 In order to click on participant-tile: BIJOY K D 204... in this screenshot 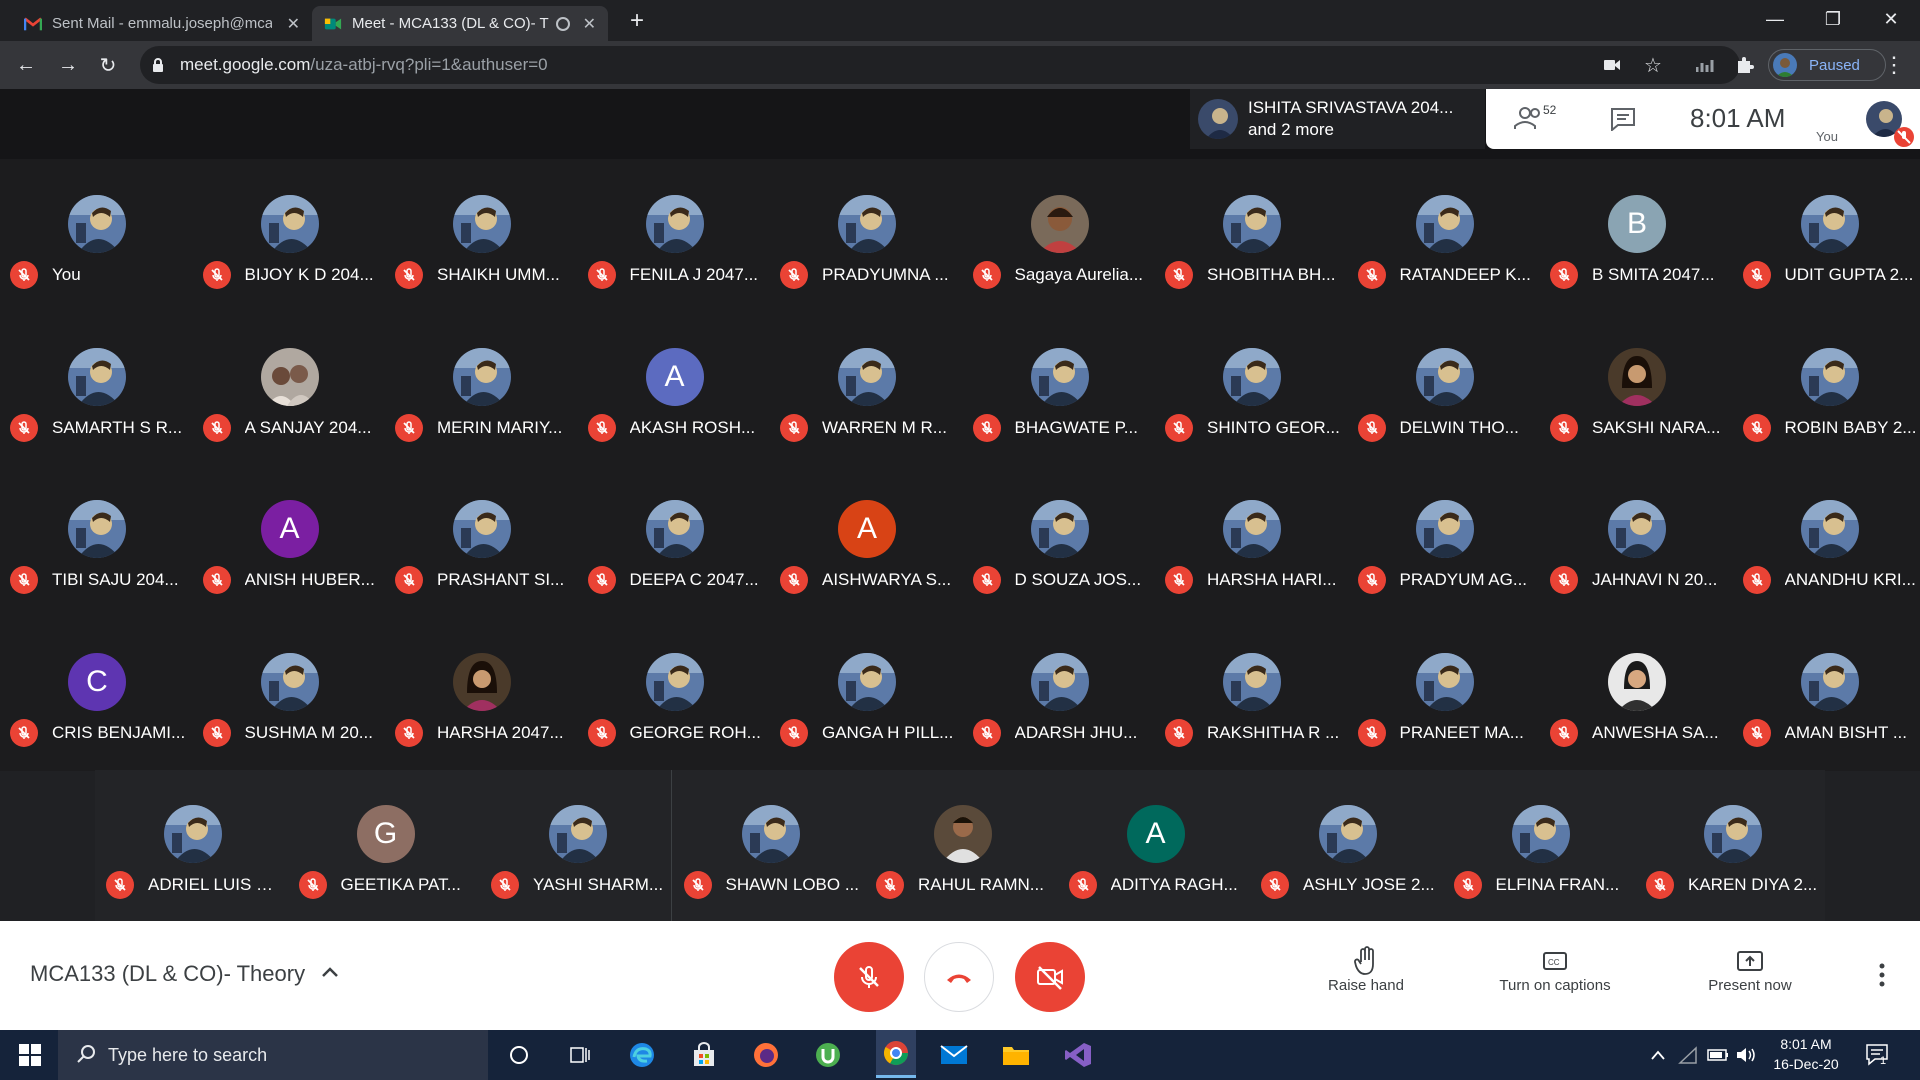, I will do `click(289, 235)`.